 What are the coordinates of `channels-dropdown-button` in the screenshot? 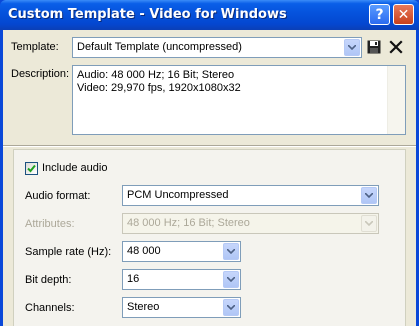 It's located at (231, 307).